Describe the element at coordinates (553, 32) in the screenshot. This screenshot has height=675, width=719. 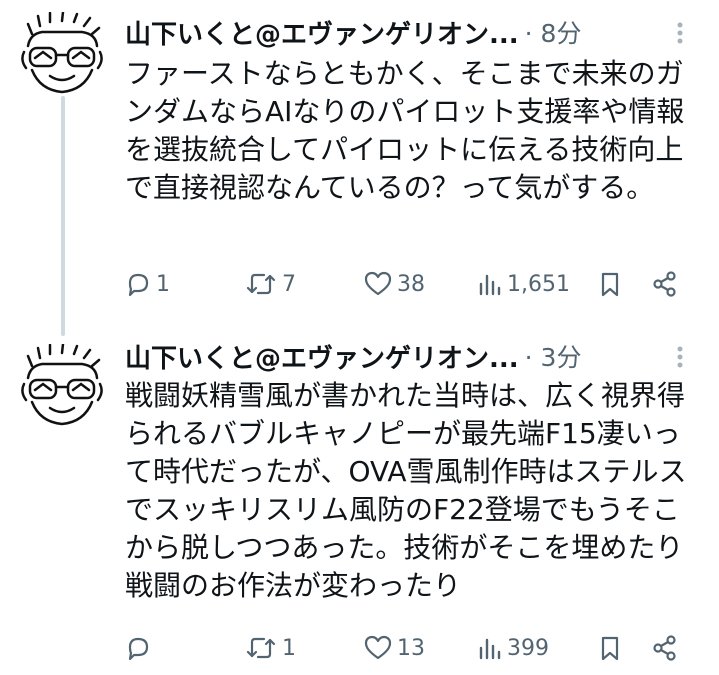
I see `tweet-timestamp: · 8分` at that location.